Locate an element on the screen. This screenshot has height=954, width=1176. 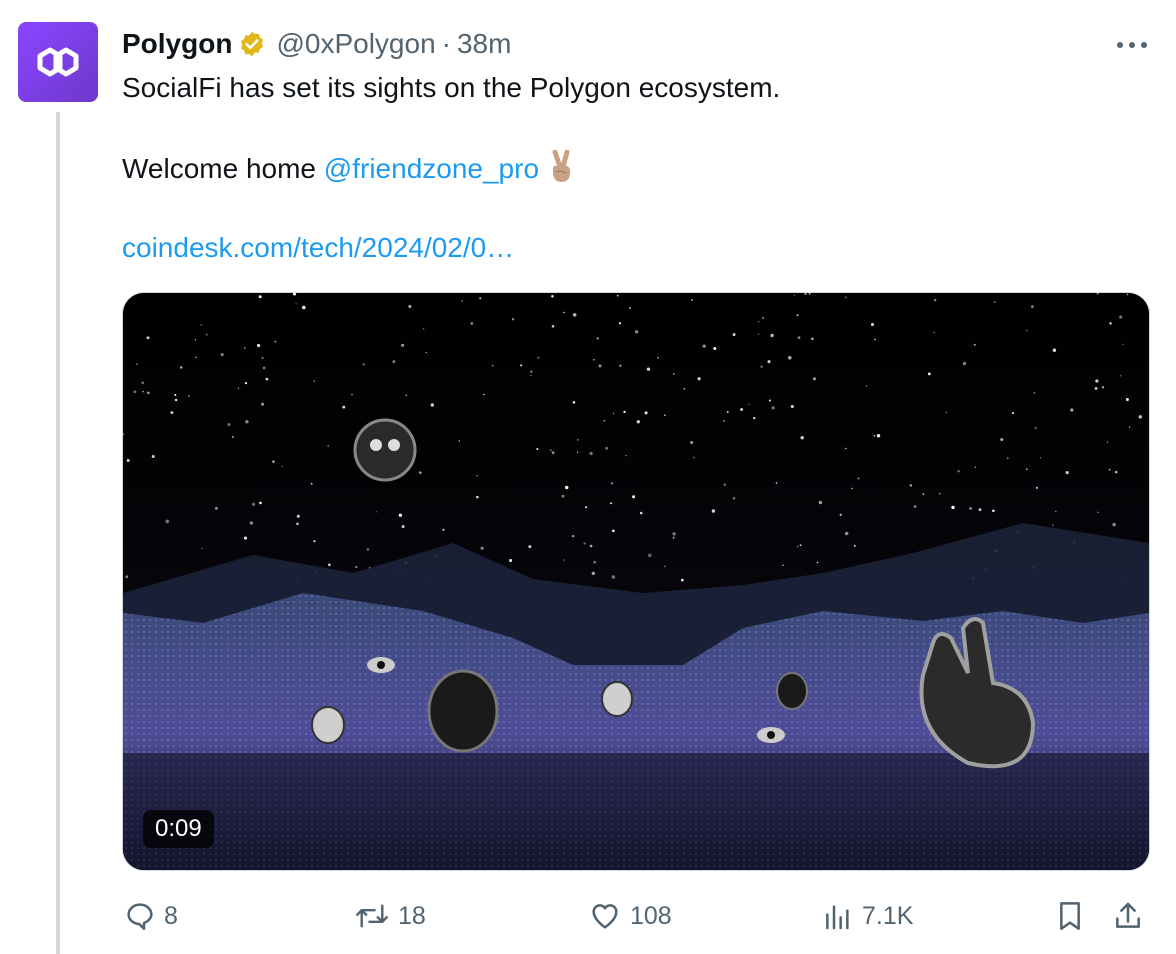
more-options-button is located at coordinates (1132, 45).